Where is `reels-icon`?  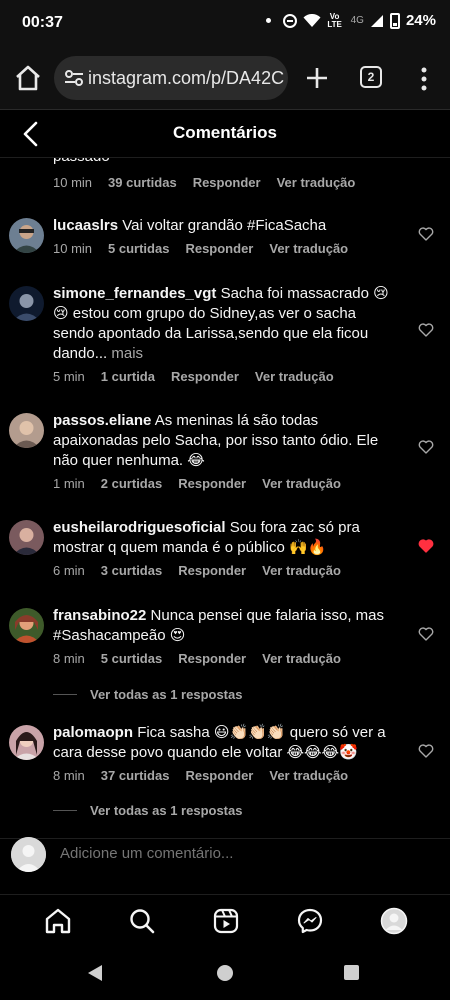 reels-icon is located at coordinates (226, 921).